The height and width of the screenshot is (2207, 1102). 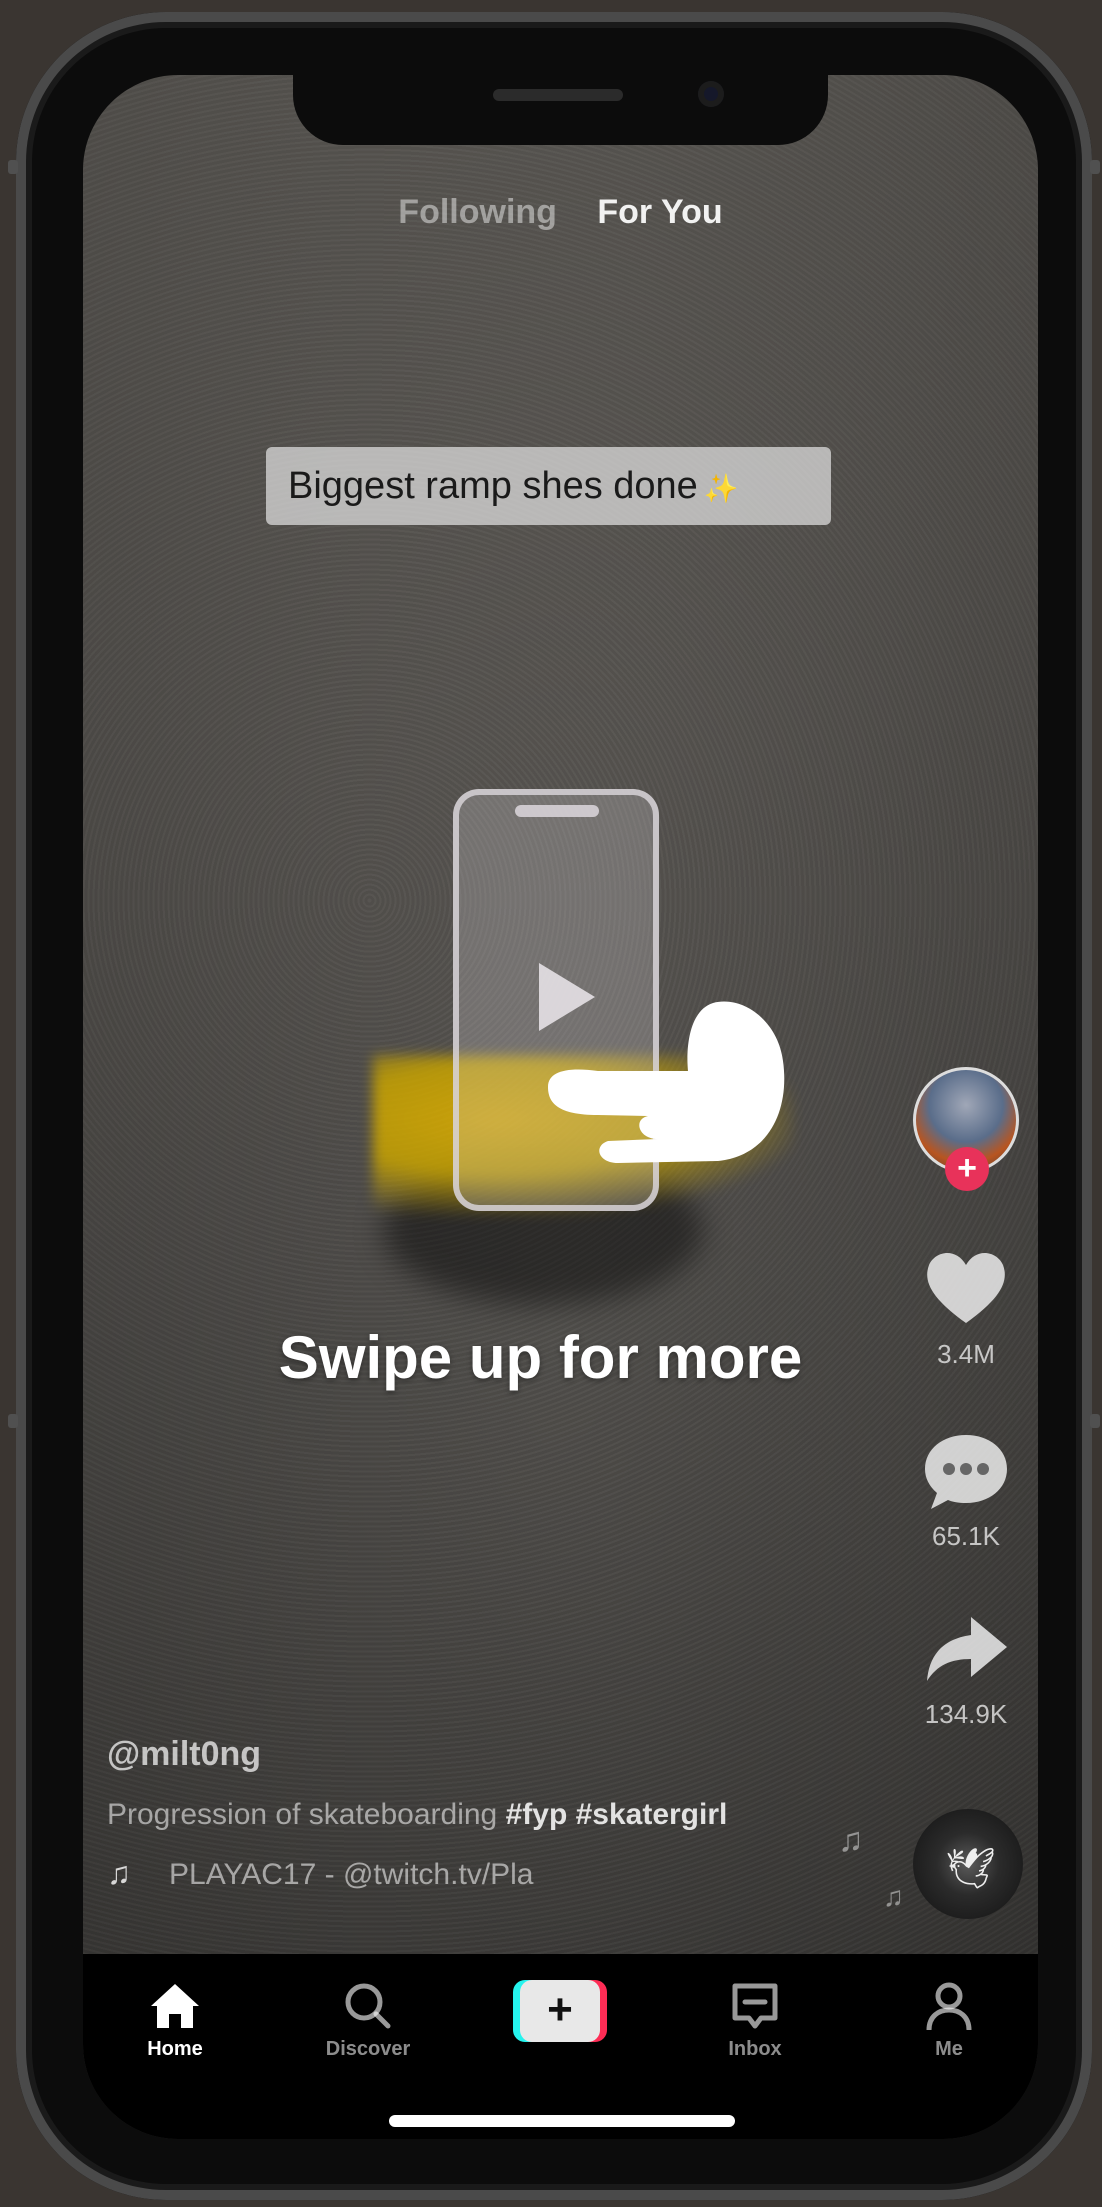 I want to click on nav-home-label: Home, so click(x=175, y=2049).